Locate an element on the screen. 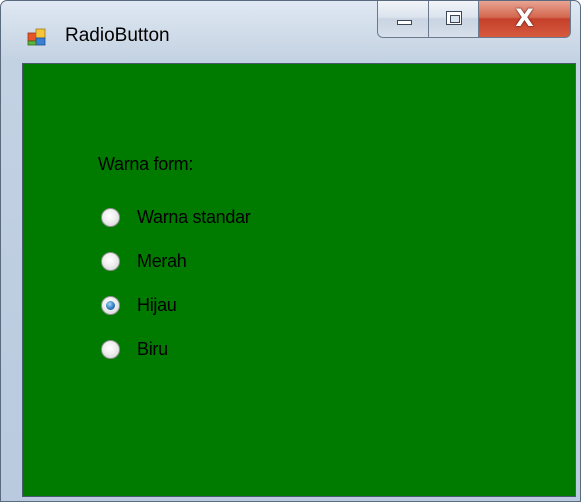 The width and height of the screenshot is (581, 502). title-bar: RadioButton X is located at coordinates (290, 31).